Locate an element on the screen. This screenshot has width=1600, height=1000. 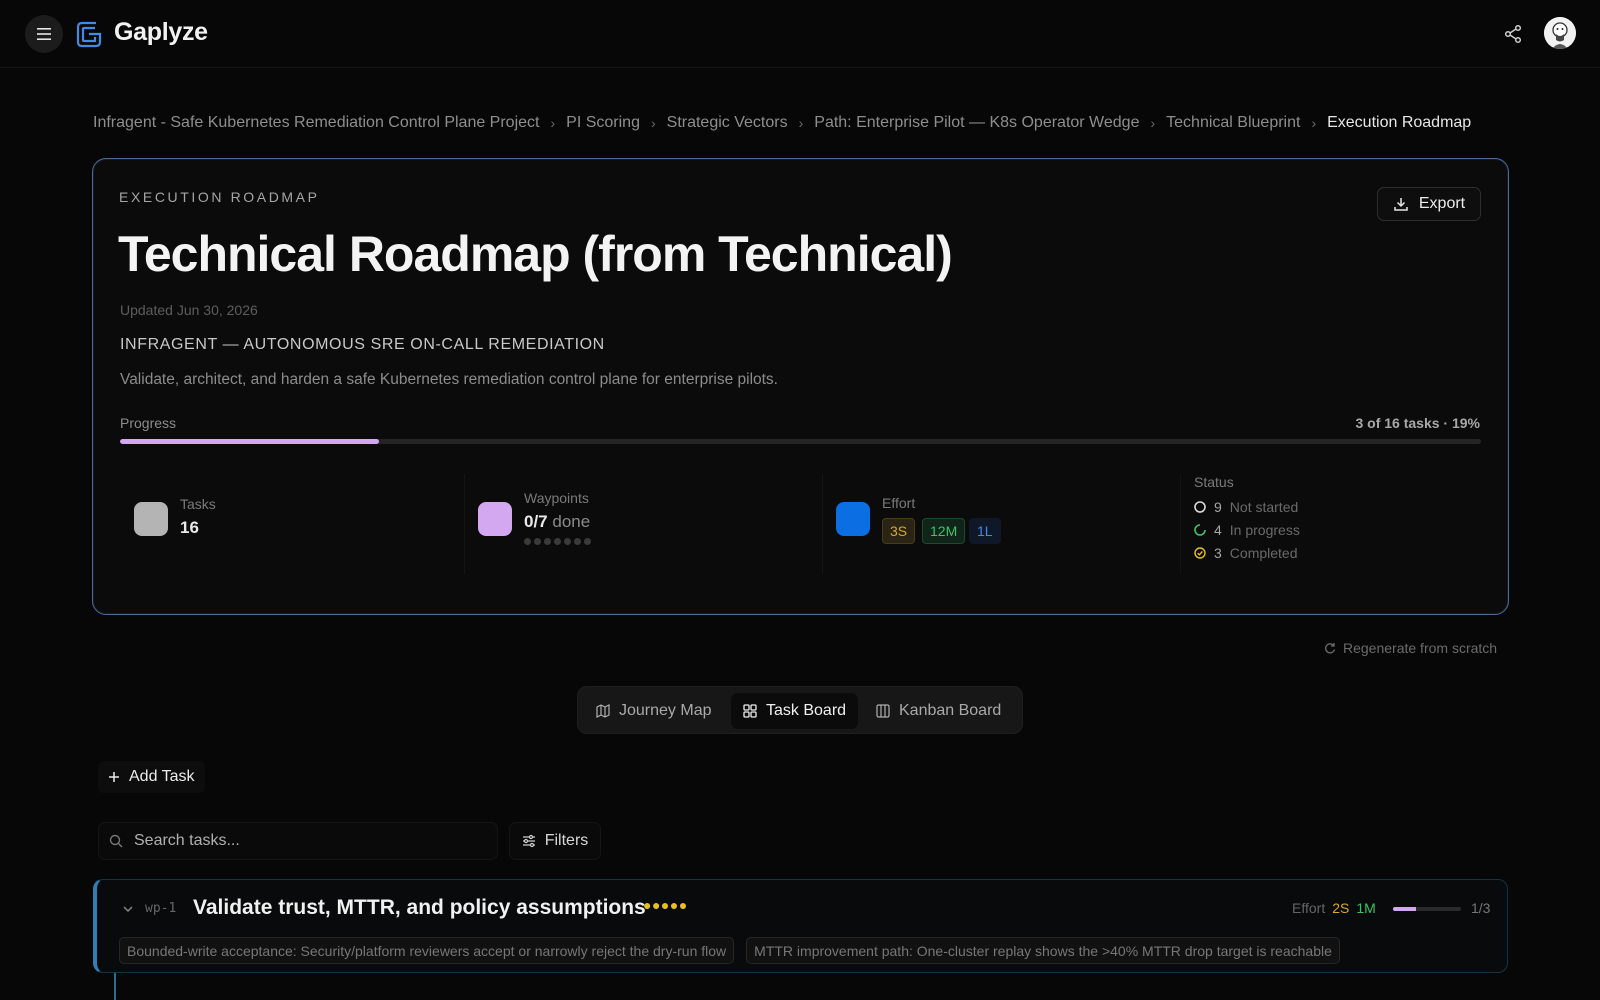
export-button: Export is located at coordinates (1429, 204).